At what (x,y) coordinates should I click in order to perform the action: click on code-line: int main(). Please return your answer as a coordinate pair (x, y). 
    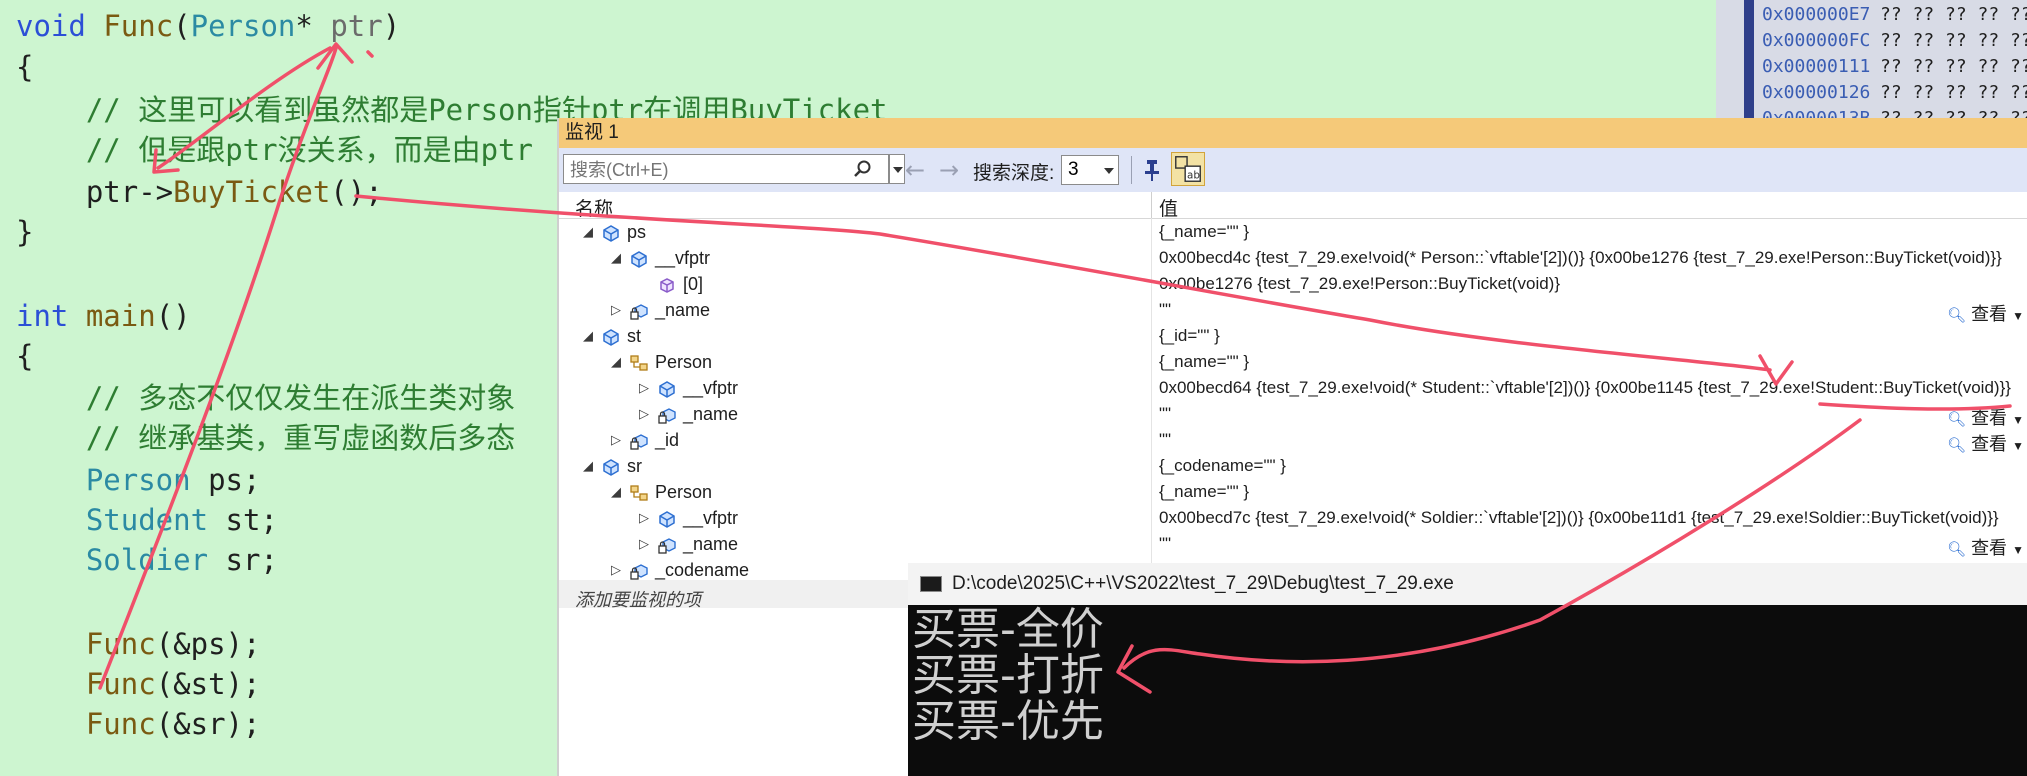
    Looking at the image, I should click on (103, 316).